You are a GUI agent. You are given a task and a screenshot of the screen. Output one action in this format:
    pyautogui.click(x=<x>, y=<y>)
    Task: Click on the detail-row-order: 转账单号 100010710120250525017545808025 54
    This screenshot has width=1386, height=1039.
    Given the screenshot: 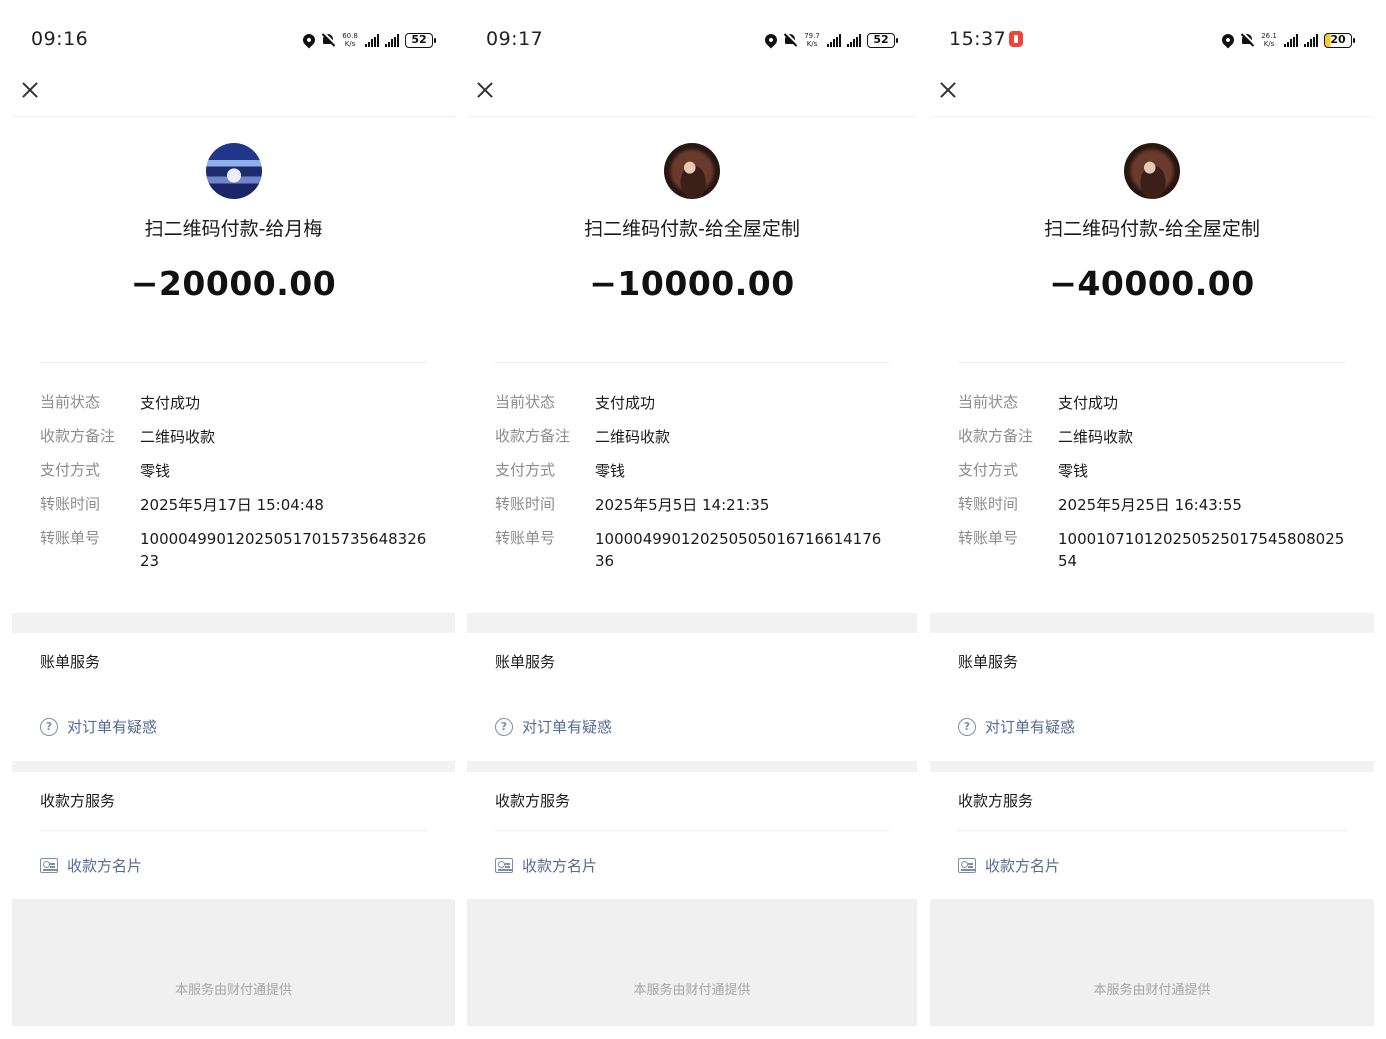 What is the action you would take?
    pyautogui.click(x=1154, y=550)
    